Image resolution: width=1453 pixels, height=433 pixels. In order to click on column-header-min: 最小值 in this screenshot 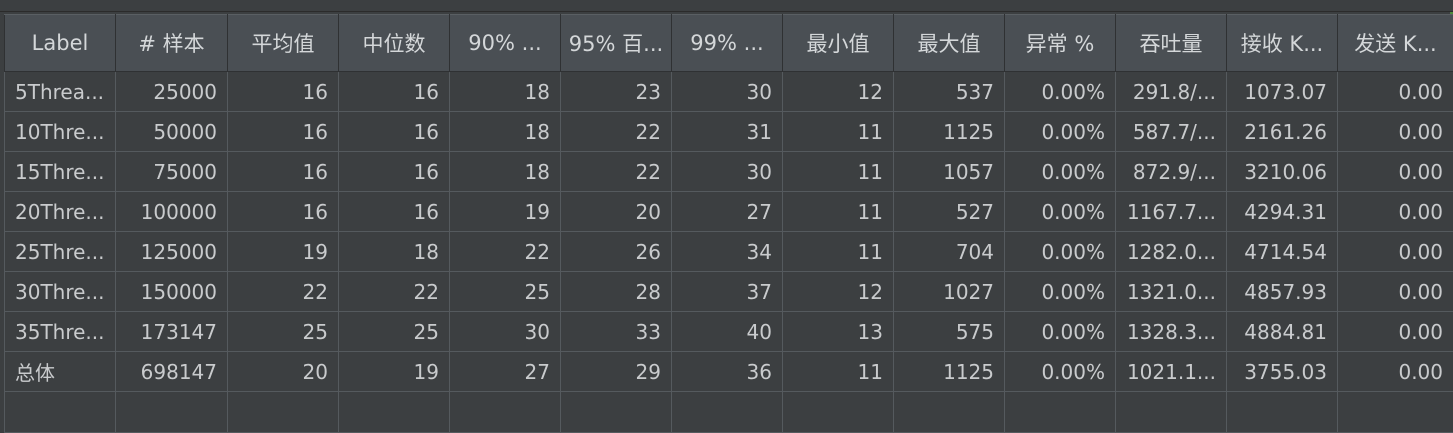, I will do `click(838, 43)`.